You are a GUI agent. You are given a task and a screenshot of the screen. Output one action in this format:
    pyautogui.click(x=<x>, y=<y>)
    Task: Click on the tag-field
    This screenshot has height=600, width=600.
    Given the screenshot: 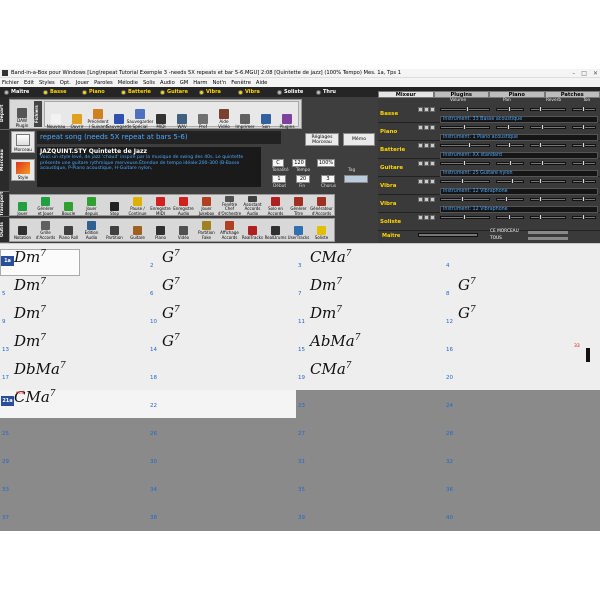 What is the action you would take?
    pyautogui.click(x=356, y=179)
    